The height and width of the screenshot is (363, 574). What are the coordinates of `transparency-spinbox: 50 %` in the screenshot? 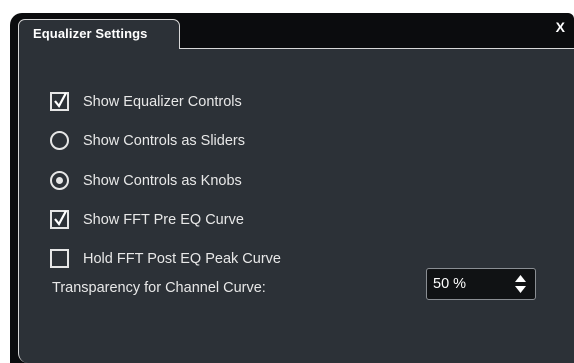 It's located at (481, 284).